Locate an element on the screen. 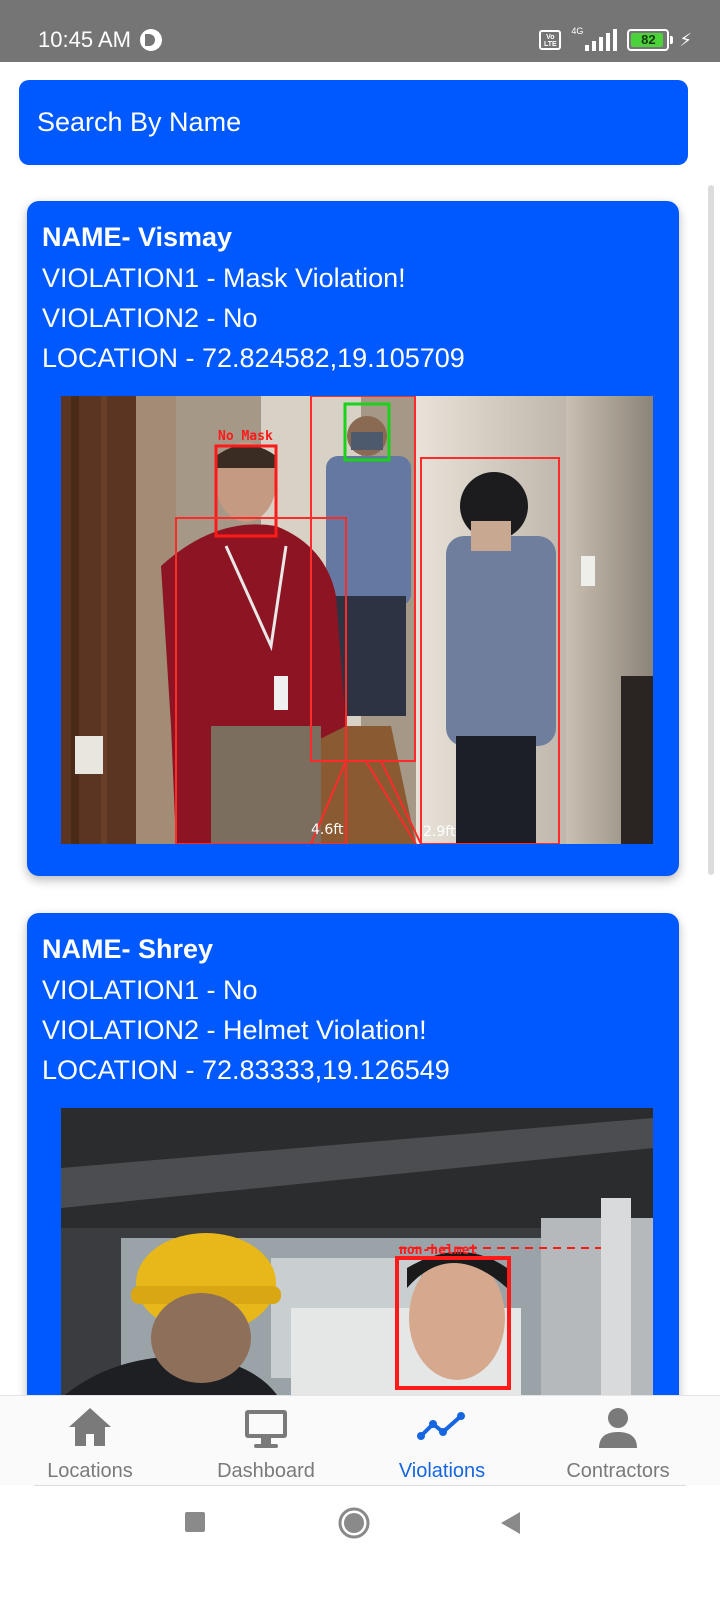 The image size is (720, 1600). recent-apps-icon is located at coordinates (195, 1522).